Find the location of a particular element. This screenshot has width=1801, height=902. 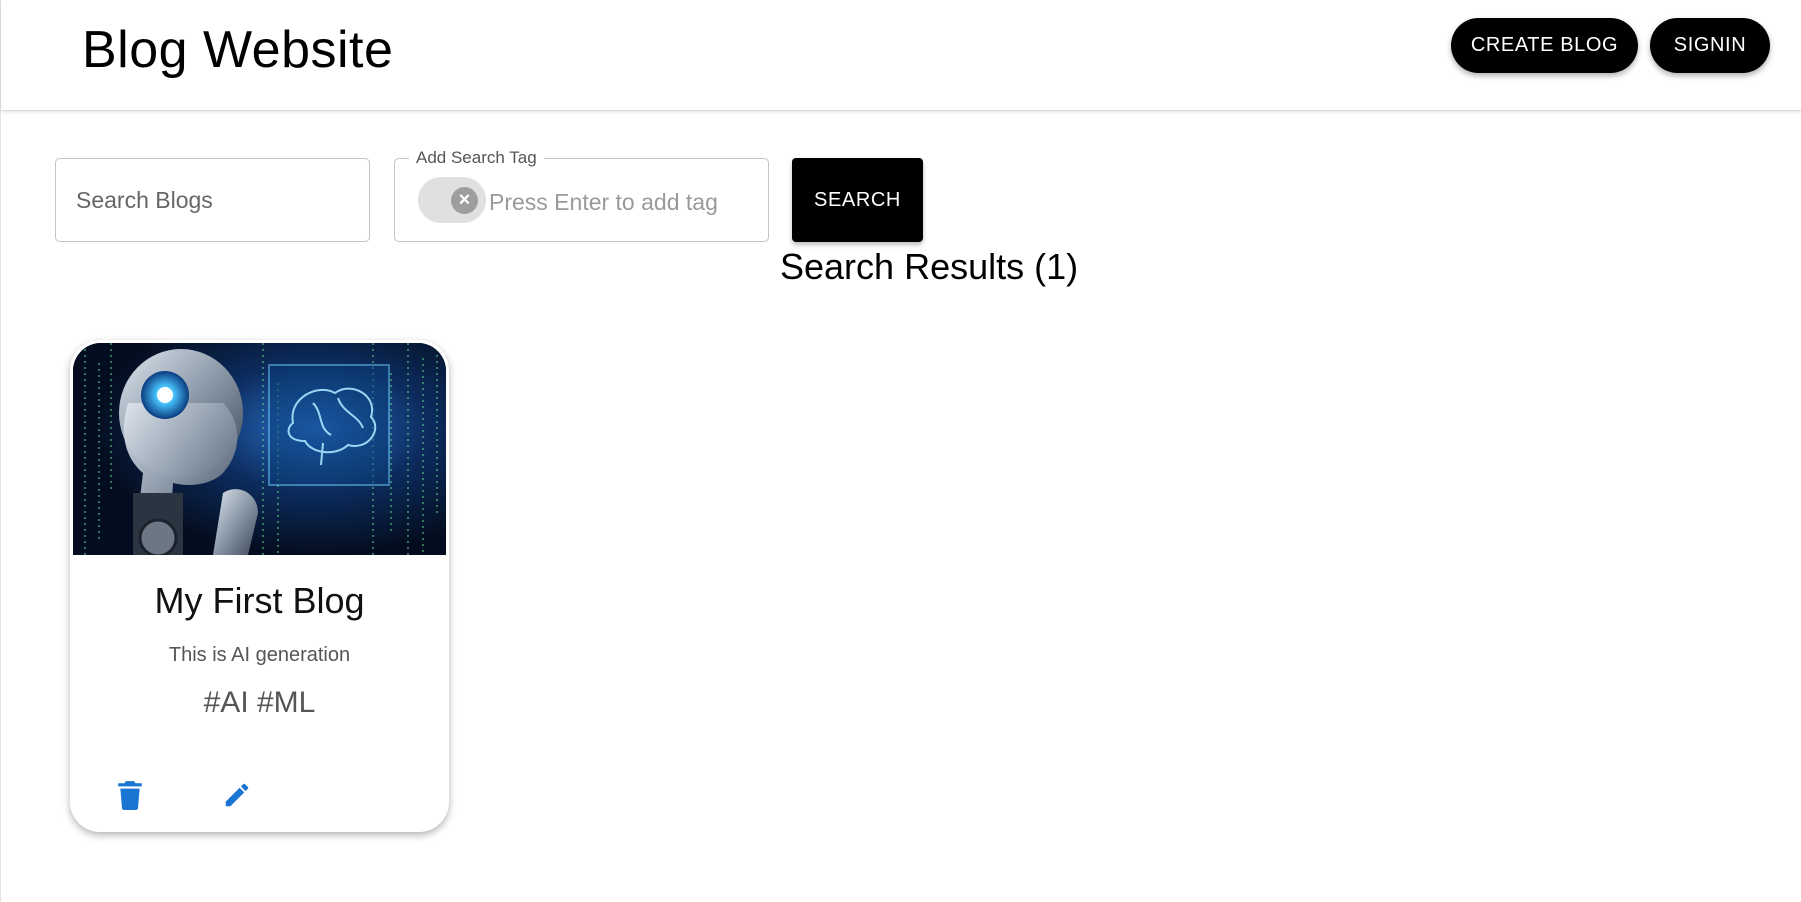

site-title: Blog Website is located at coordinates (237, 50).